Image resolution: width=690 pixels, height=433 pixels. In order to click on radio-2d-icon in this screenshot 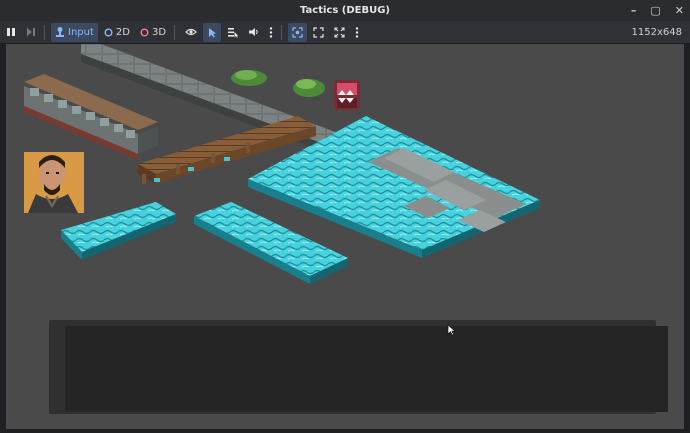, I will do `click(108, 32)`.